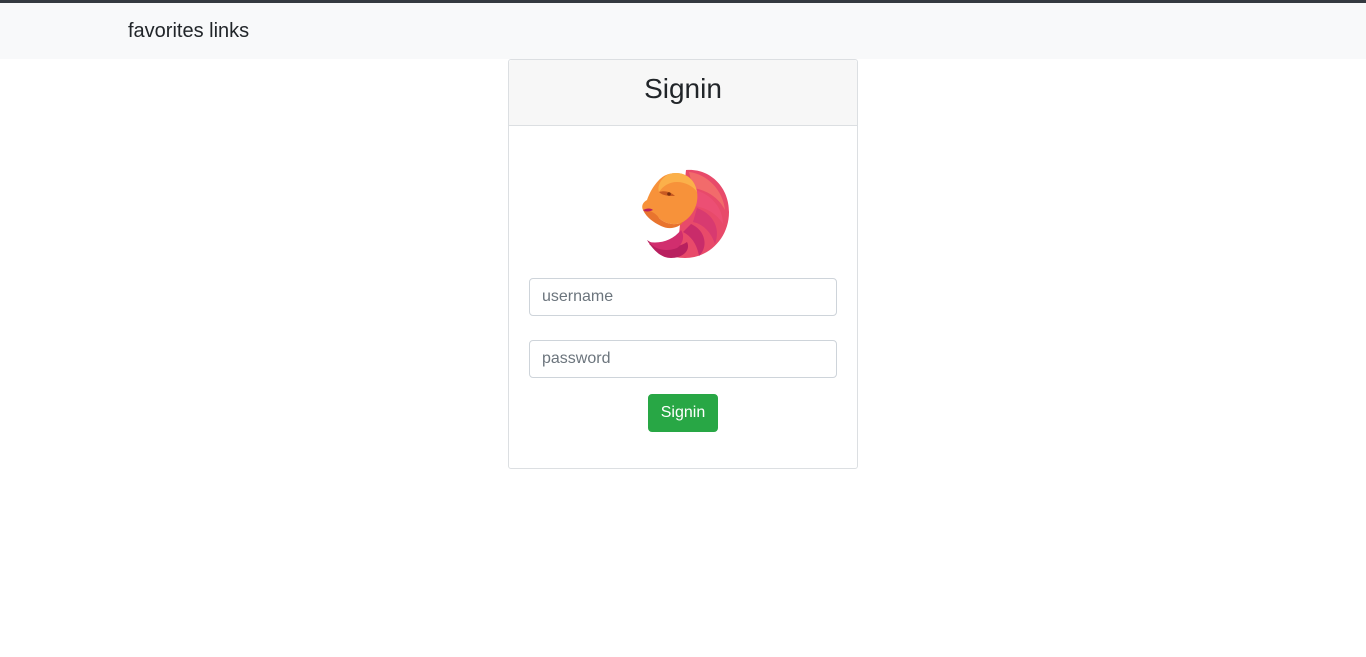  I want to click on navbar: favorites links, so click(683, 31).